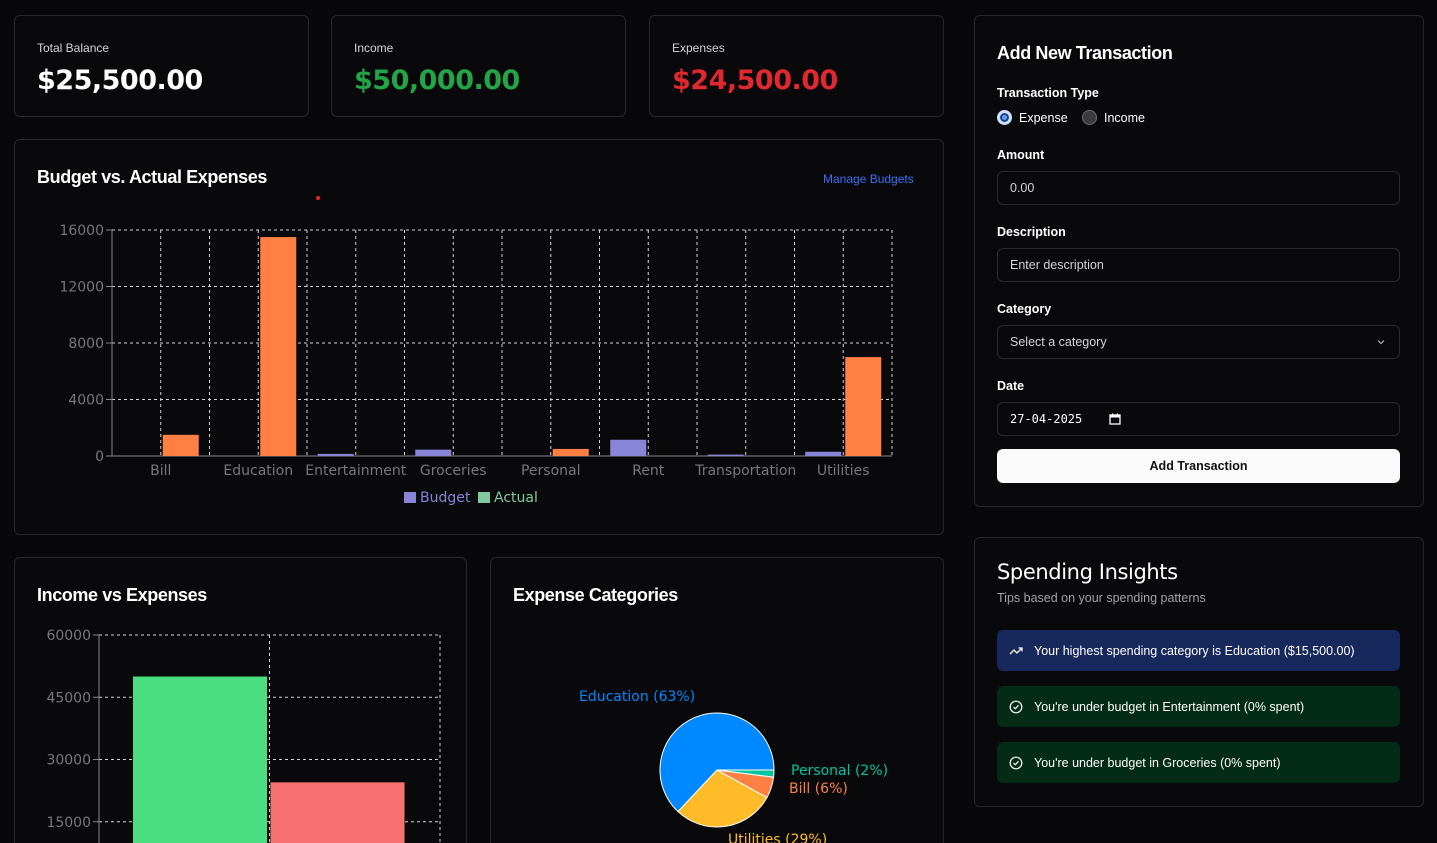 This screenshot has width=1437, height=843. What do you see at coordinates (1198, 466) in the screenshot?
I see `add-transaction-button: Add Transaction` at bounding box center [1198, 466].